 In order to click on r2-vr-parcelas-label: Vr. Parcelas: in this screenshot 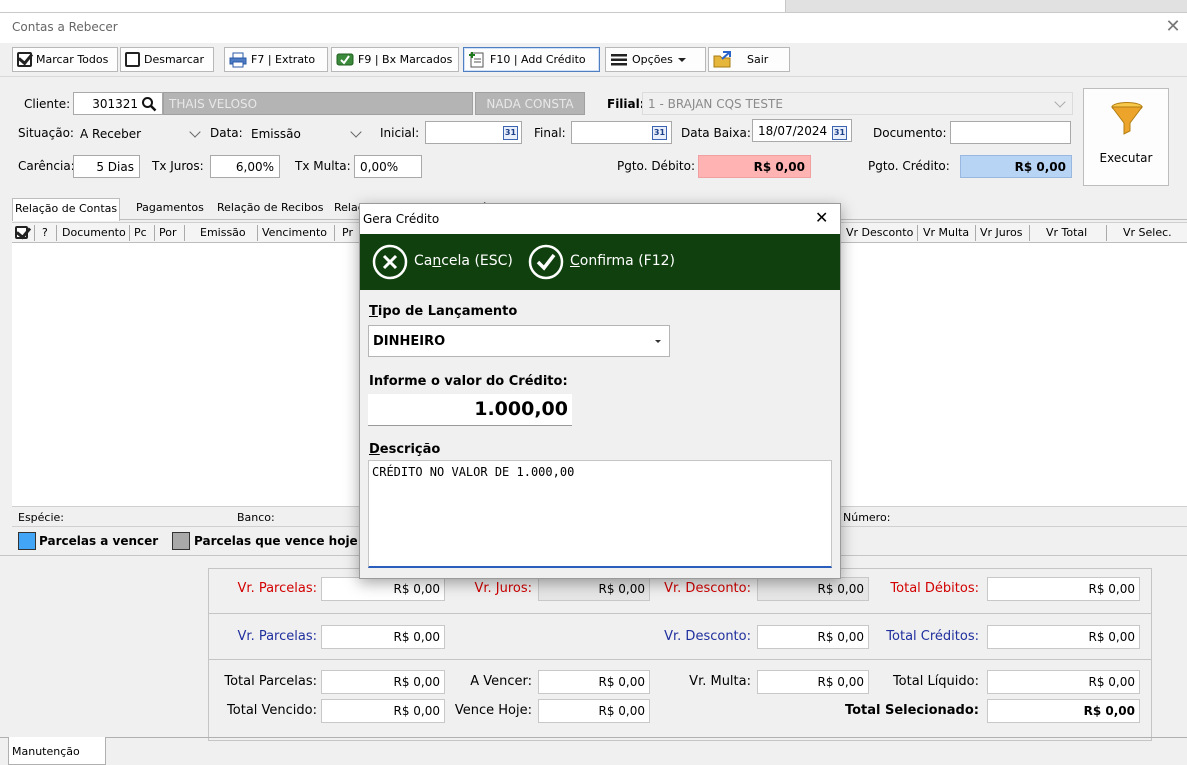, I will do `click(277, 636)`.